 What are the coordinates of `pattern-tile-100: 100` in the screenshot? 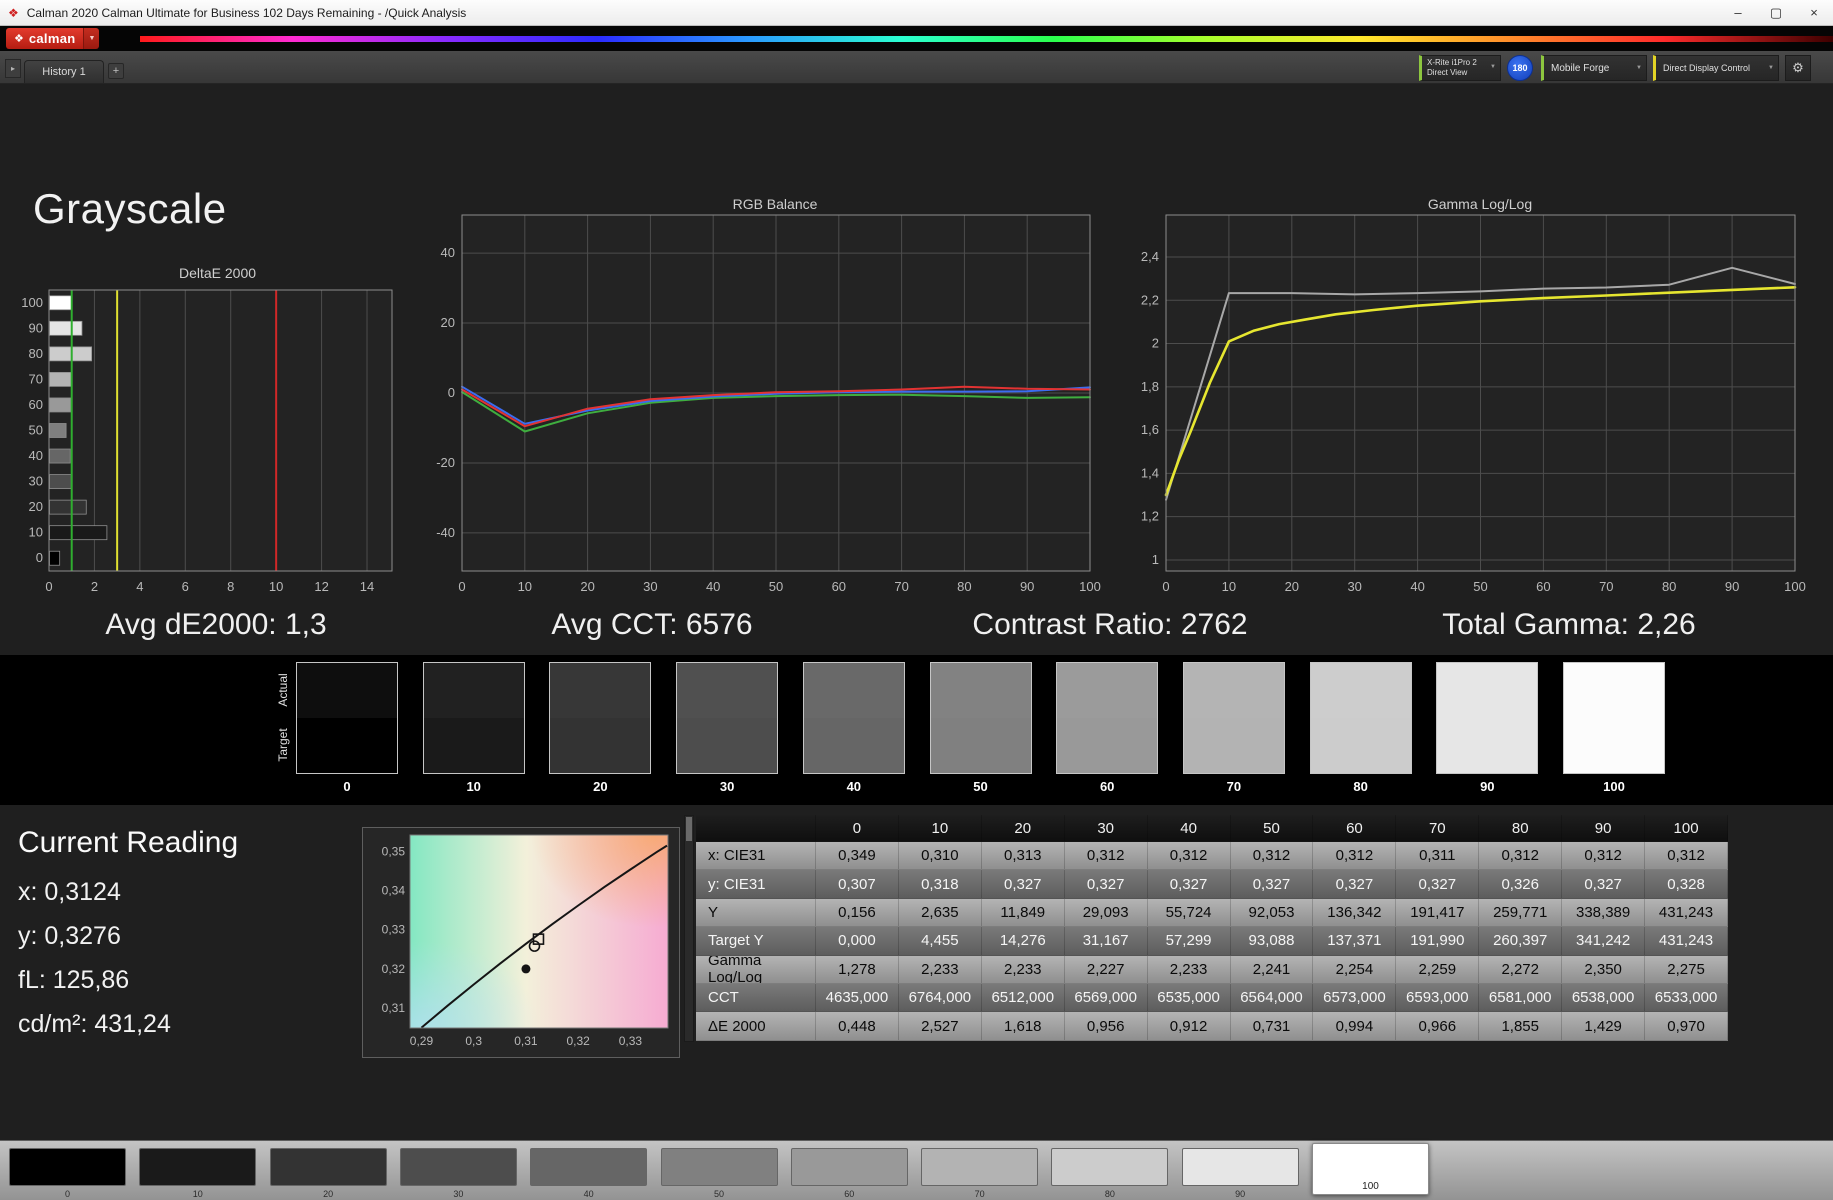 It's located at (1370, 1169).